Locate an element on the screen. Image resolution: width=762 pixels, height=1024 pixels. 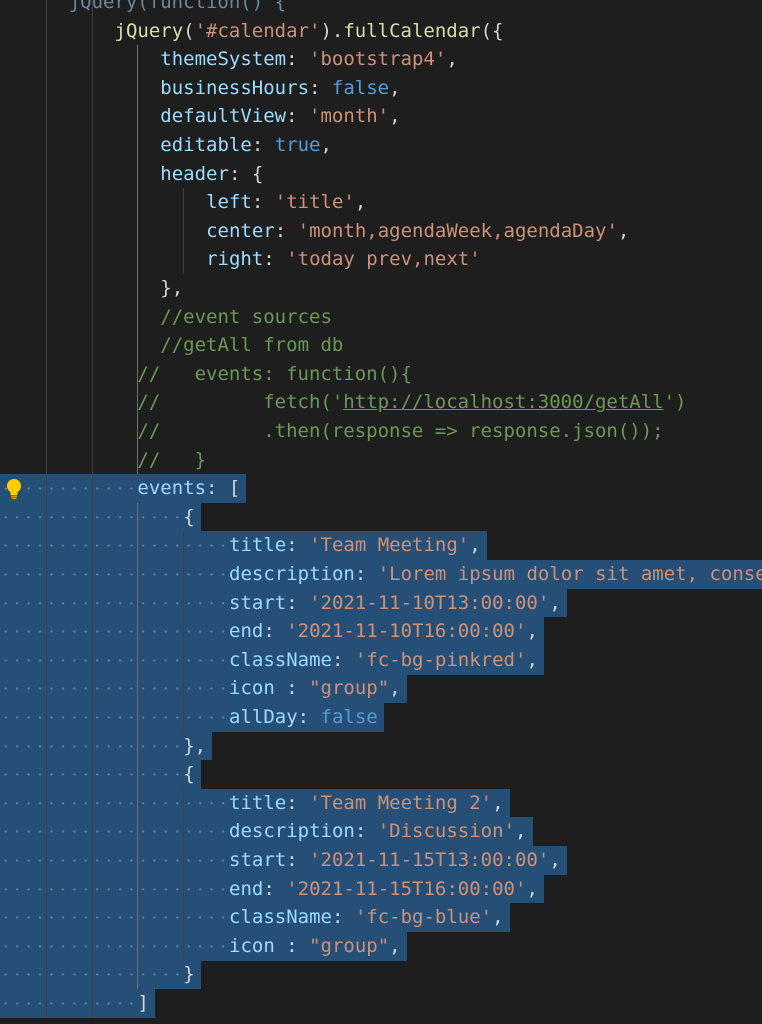
code-line: } is located at coordinates (188, 974).